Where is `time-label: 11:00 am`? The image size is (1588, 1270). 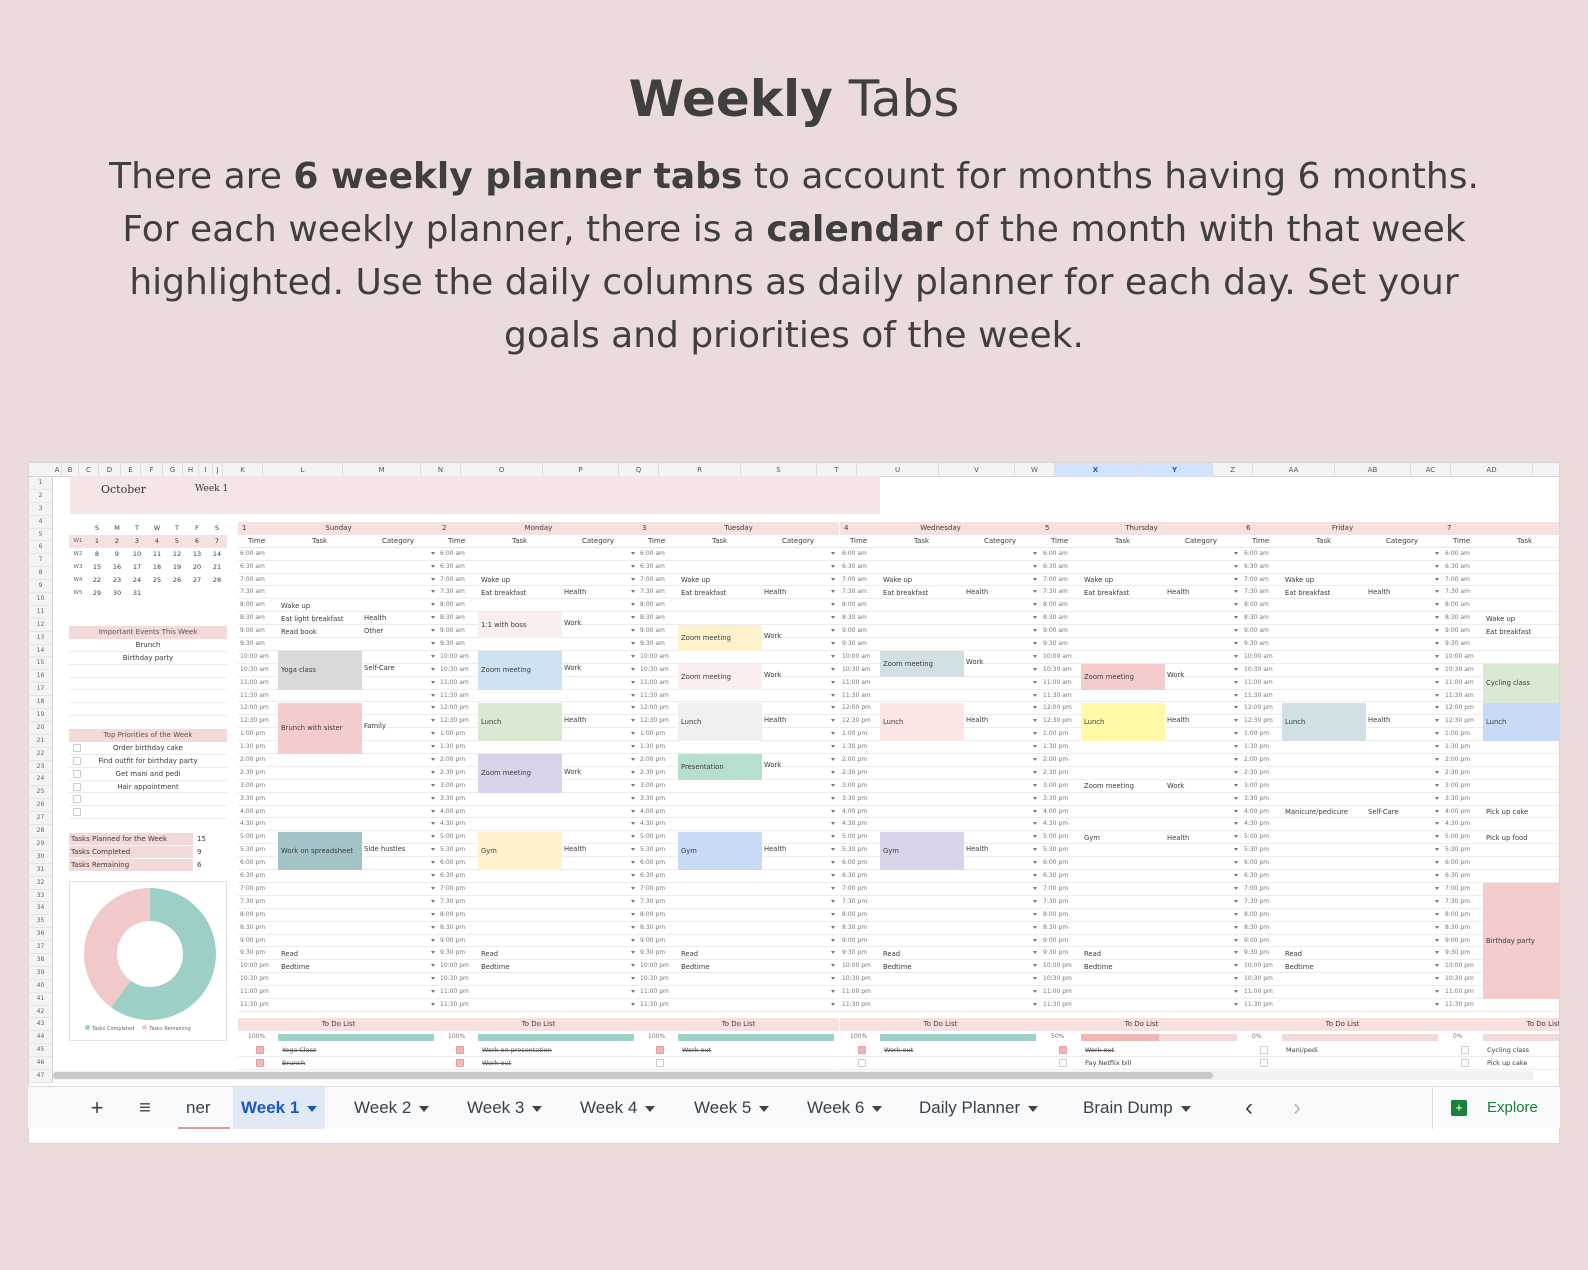 time-label: 11:00 am is located at coordinates (856, 682).